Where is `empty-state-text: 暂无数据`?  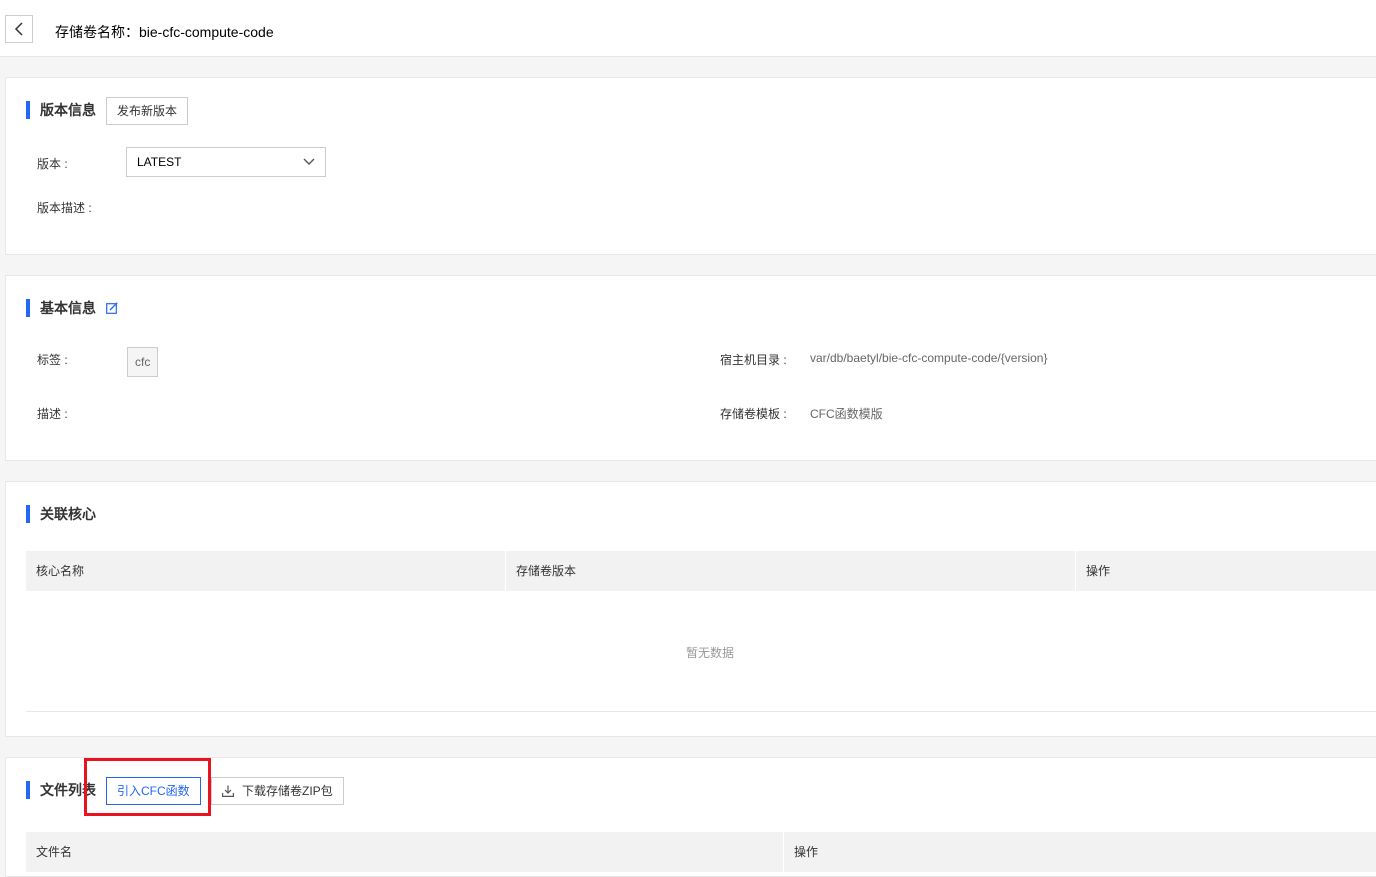 empty-state-text: 暂无数据 is located at coordinates (710, 653).